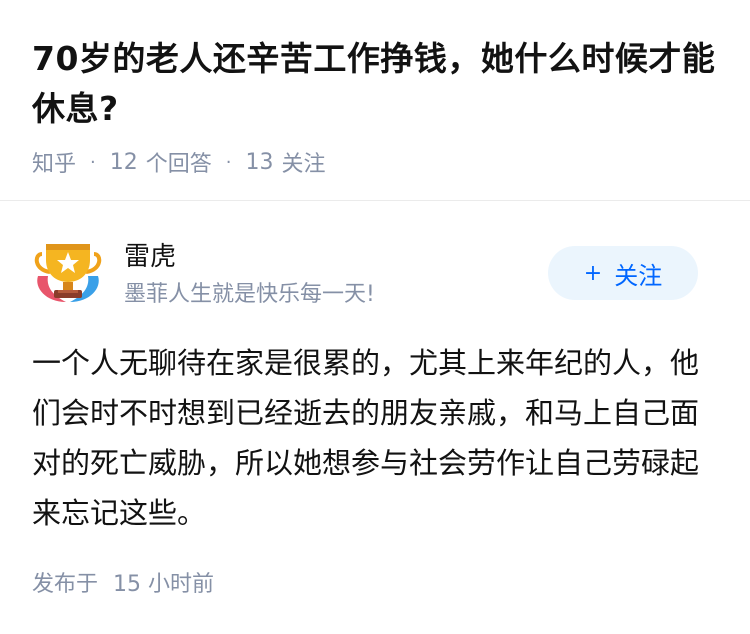 The width and height of the screenshot is (750, 634). Describe the element at coordinates (638, 275) in the screenshot. I see `follow-button-label: 关注` at that location.